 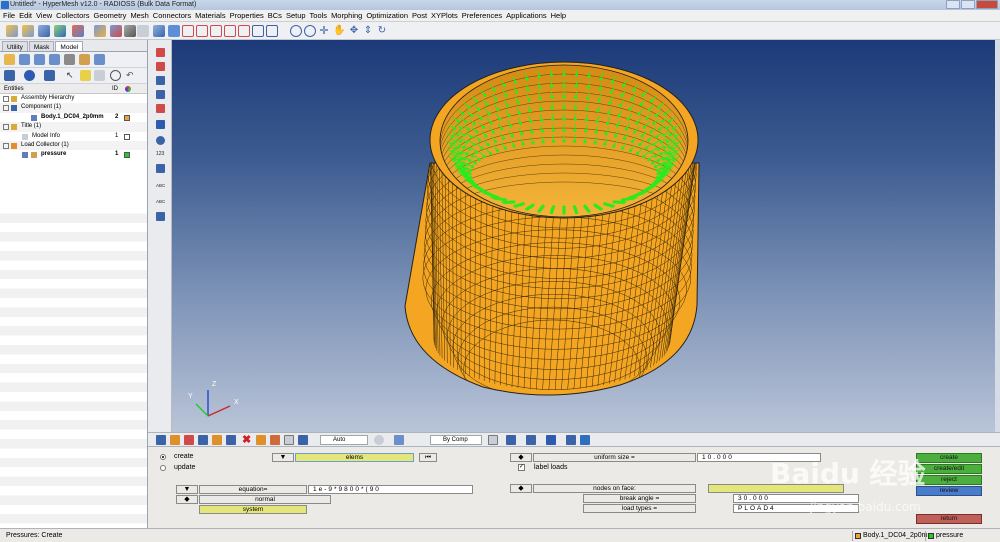 What do you see at coordinates (29, 75) in the screenshot?
I see `display-icon` at bounding box center [29, 75].